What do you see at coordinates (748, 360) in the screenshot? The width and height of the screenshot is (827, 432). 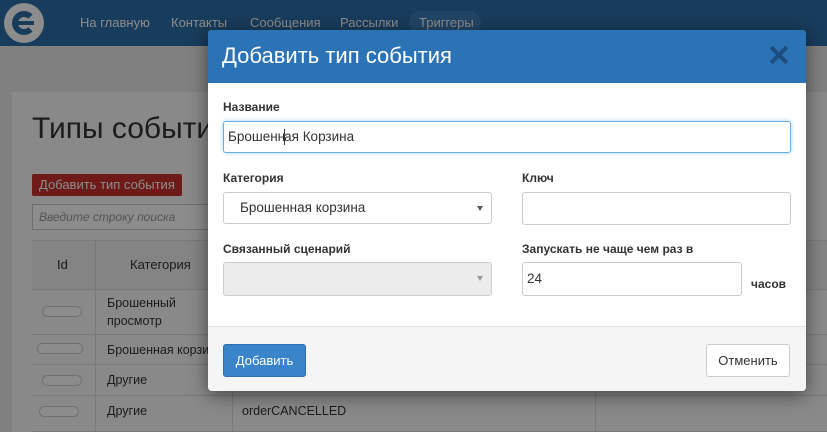 I see `cancel-button: Отменить` at bounding box center [748, 360].